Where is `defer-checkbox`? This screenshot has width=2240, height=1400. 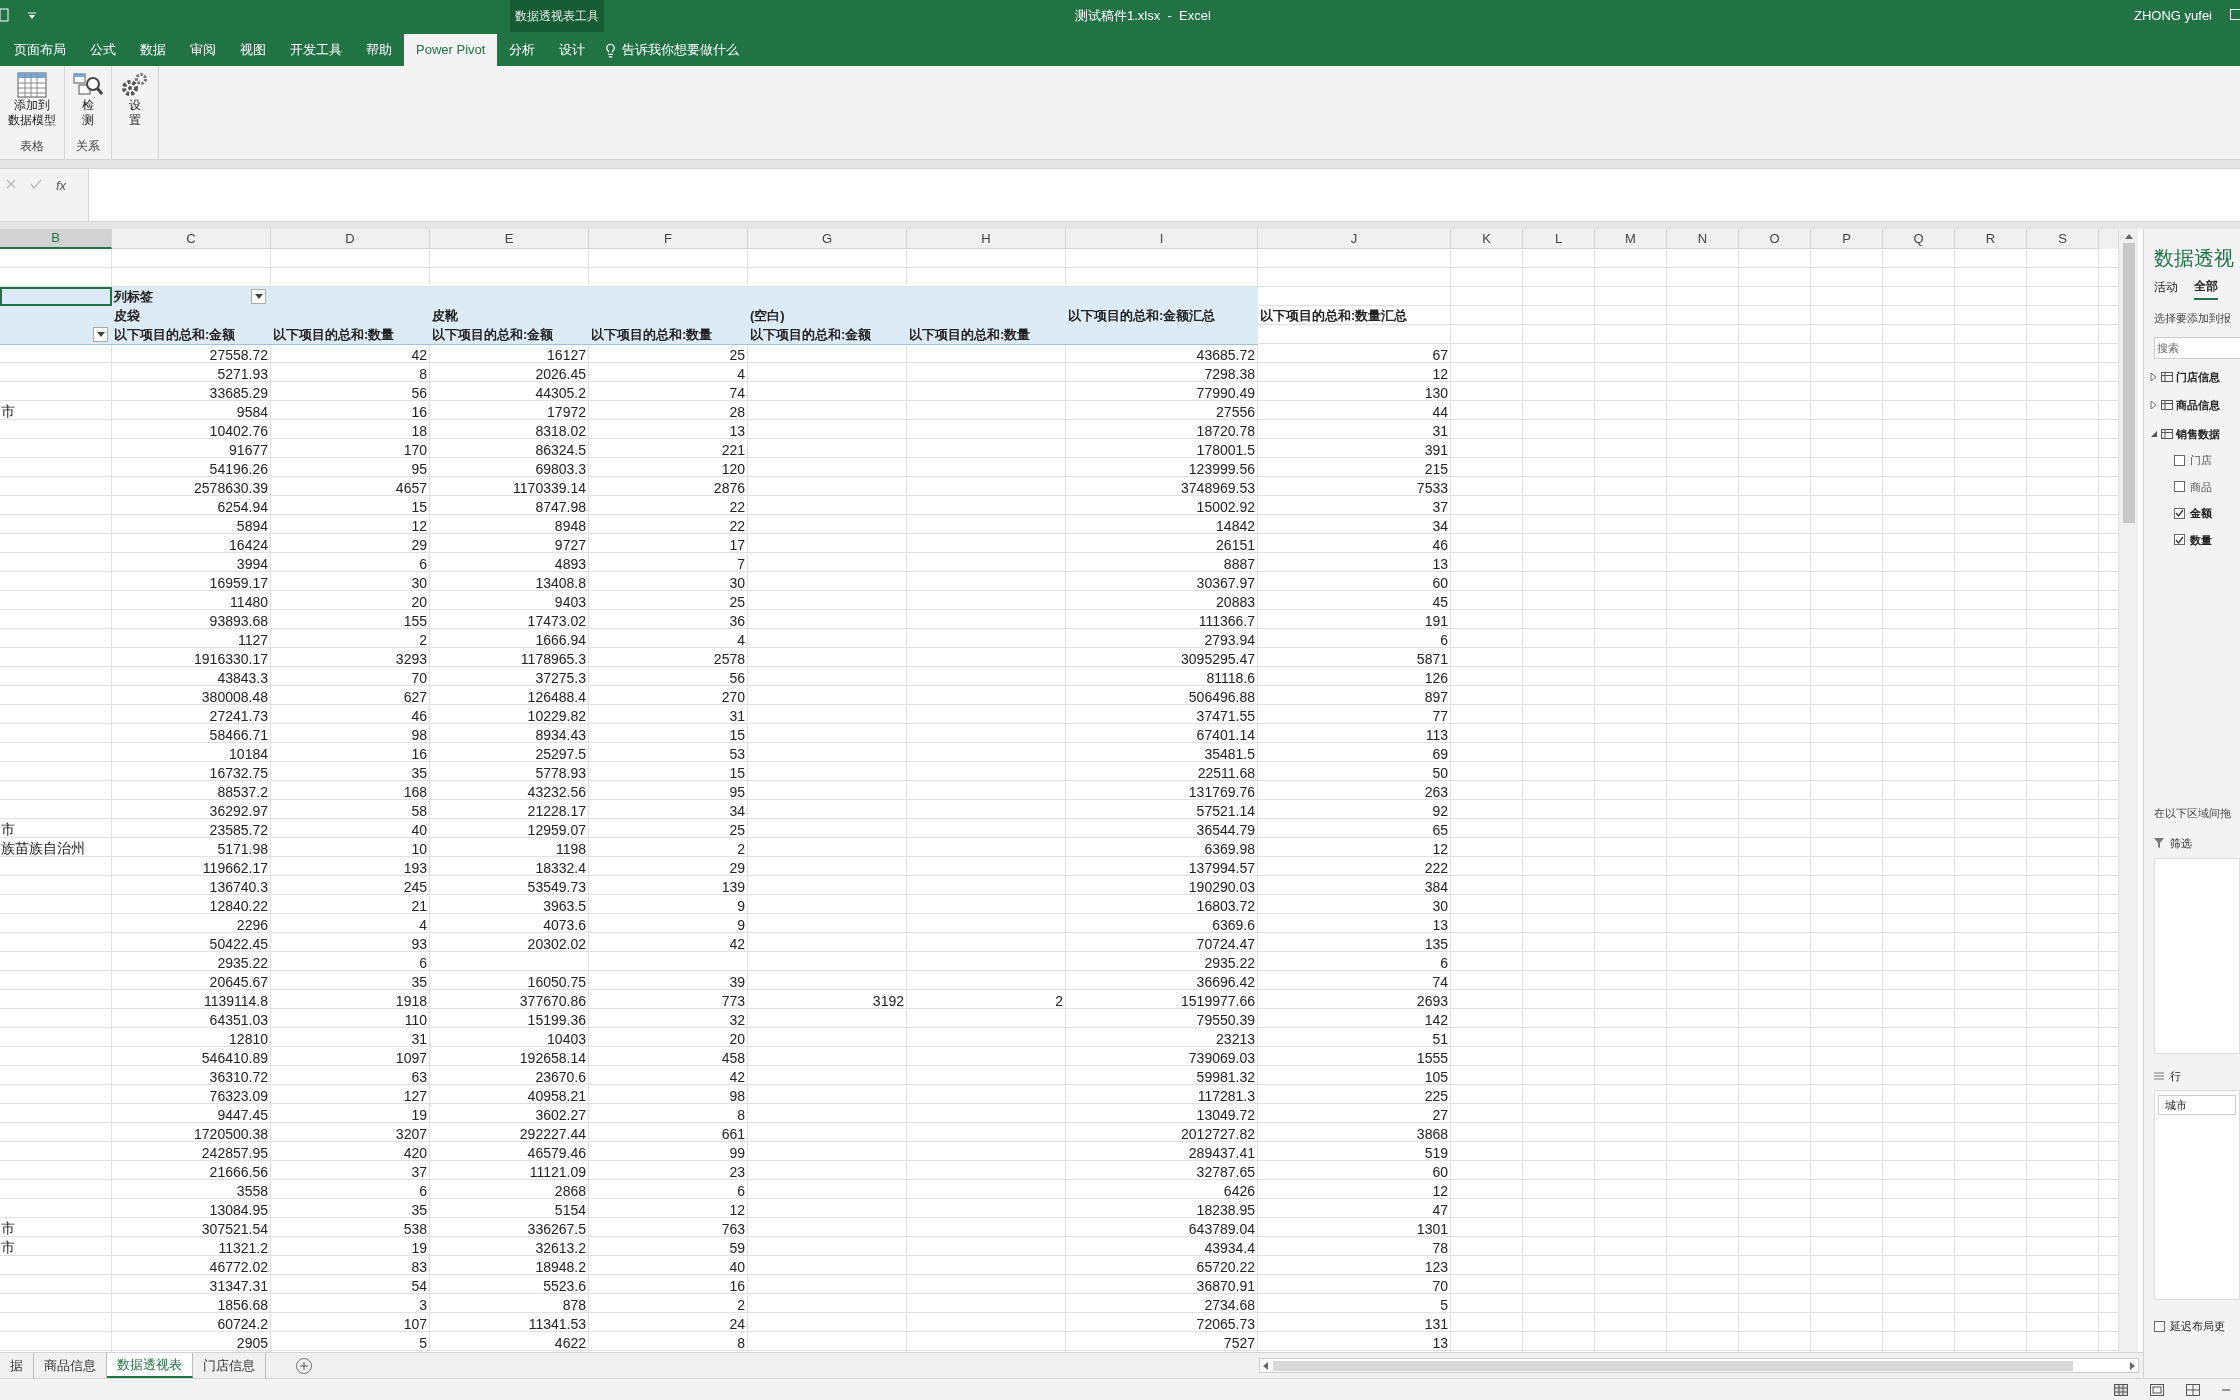
defer-checkbox is located at coordinates (2159, 1326).